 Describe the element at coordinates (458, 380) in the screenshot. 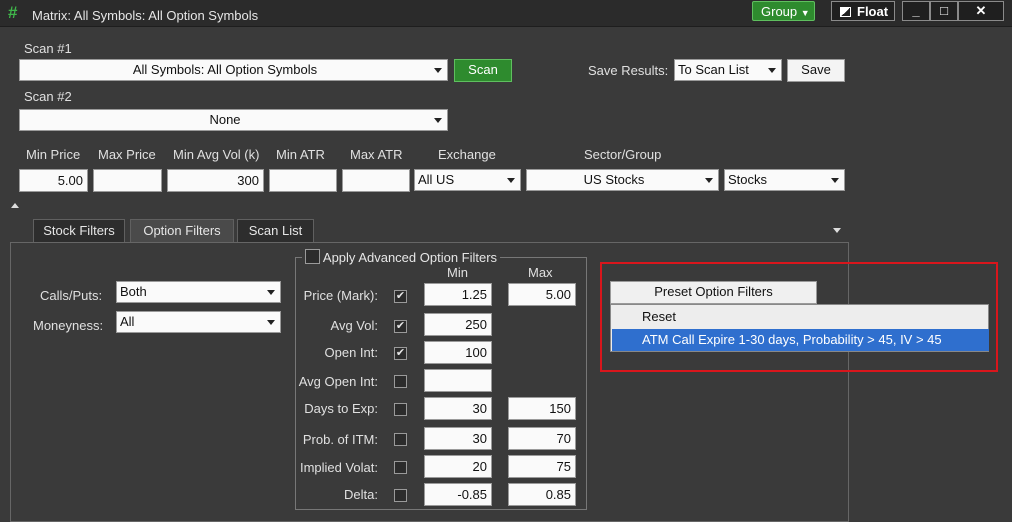

I see `avg-open-int-min-input` at that location.